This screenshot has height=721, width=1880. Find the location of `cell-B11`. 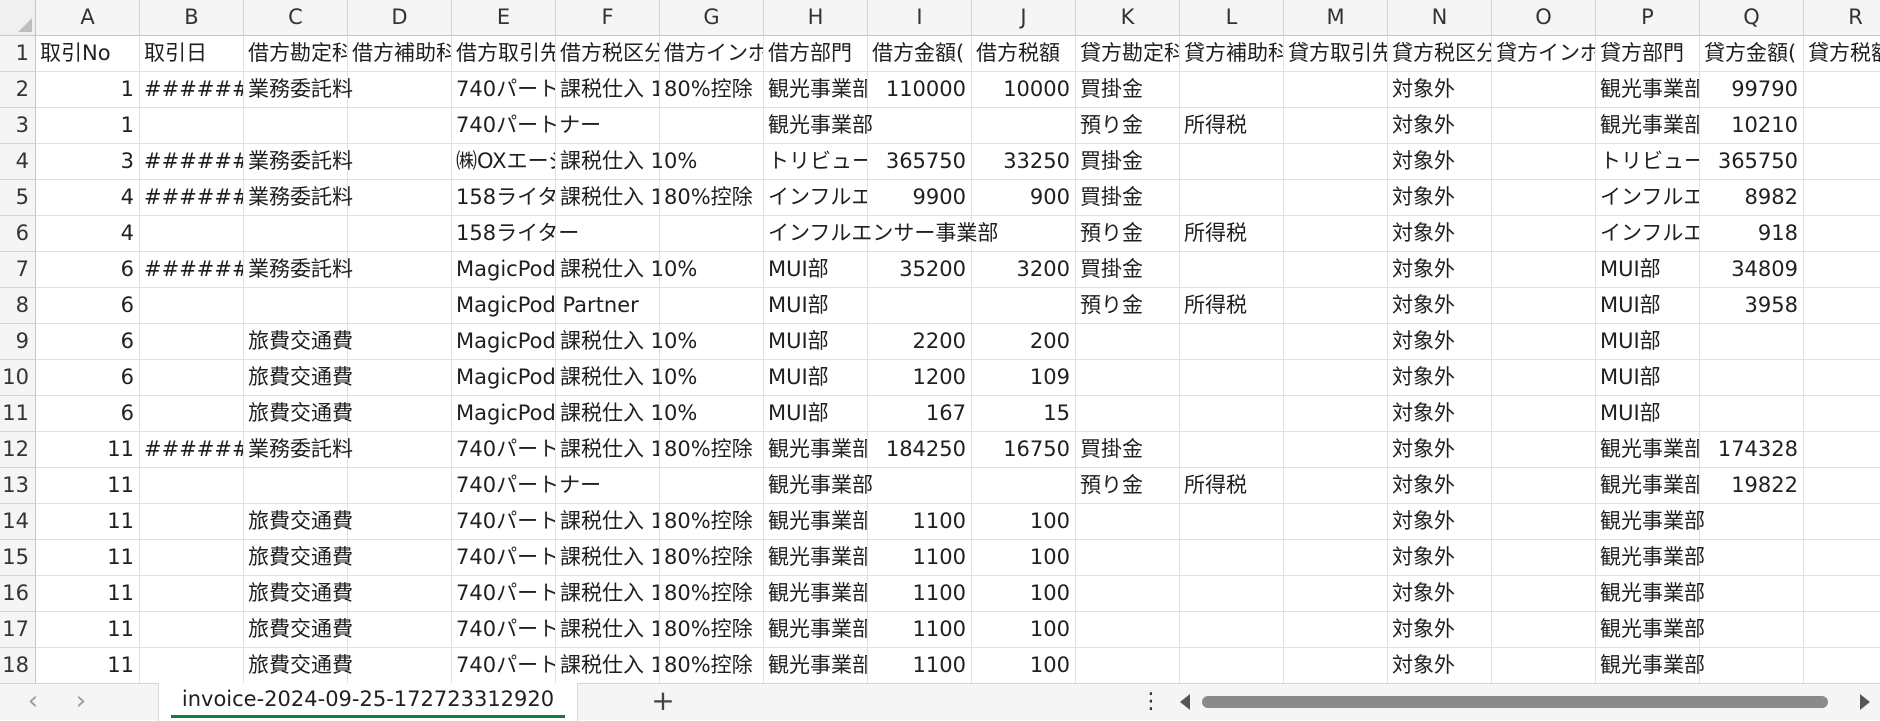

cell-B11 is located at coordinates (192, 414).